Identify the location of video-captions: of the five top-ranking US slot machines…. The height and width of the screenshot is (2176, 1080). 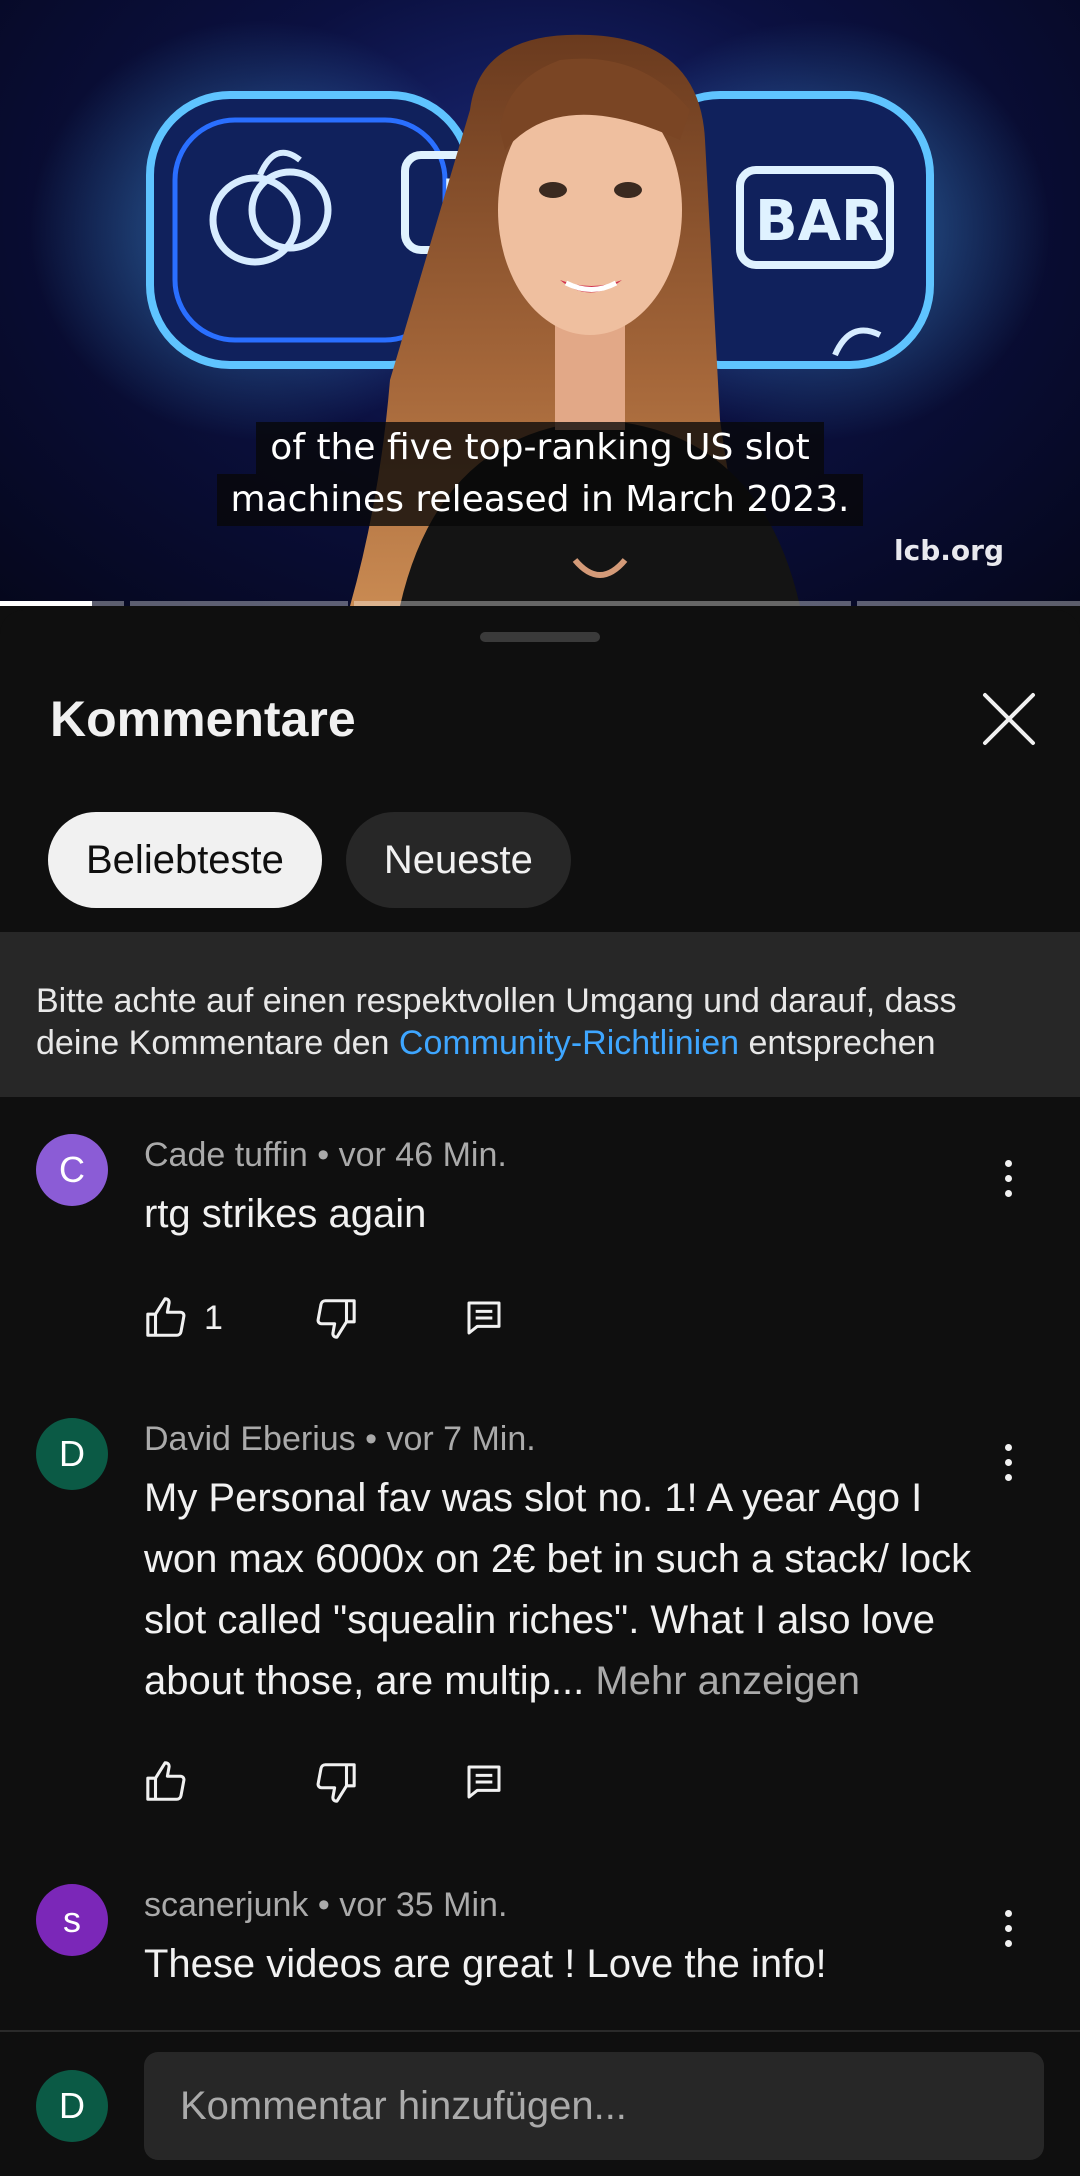
(540, 474).